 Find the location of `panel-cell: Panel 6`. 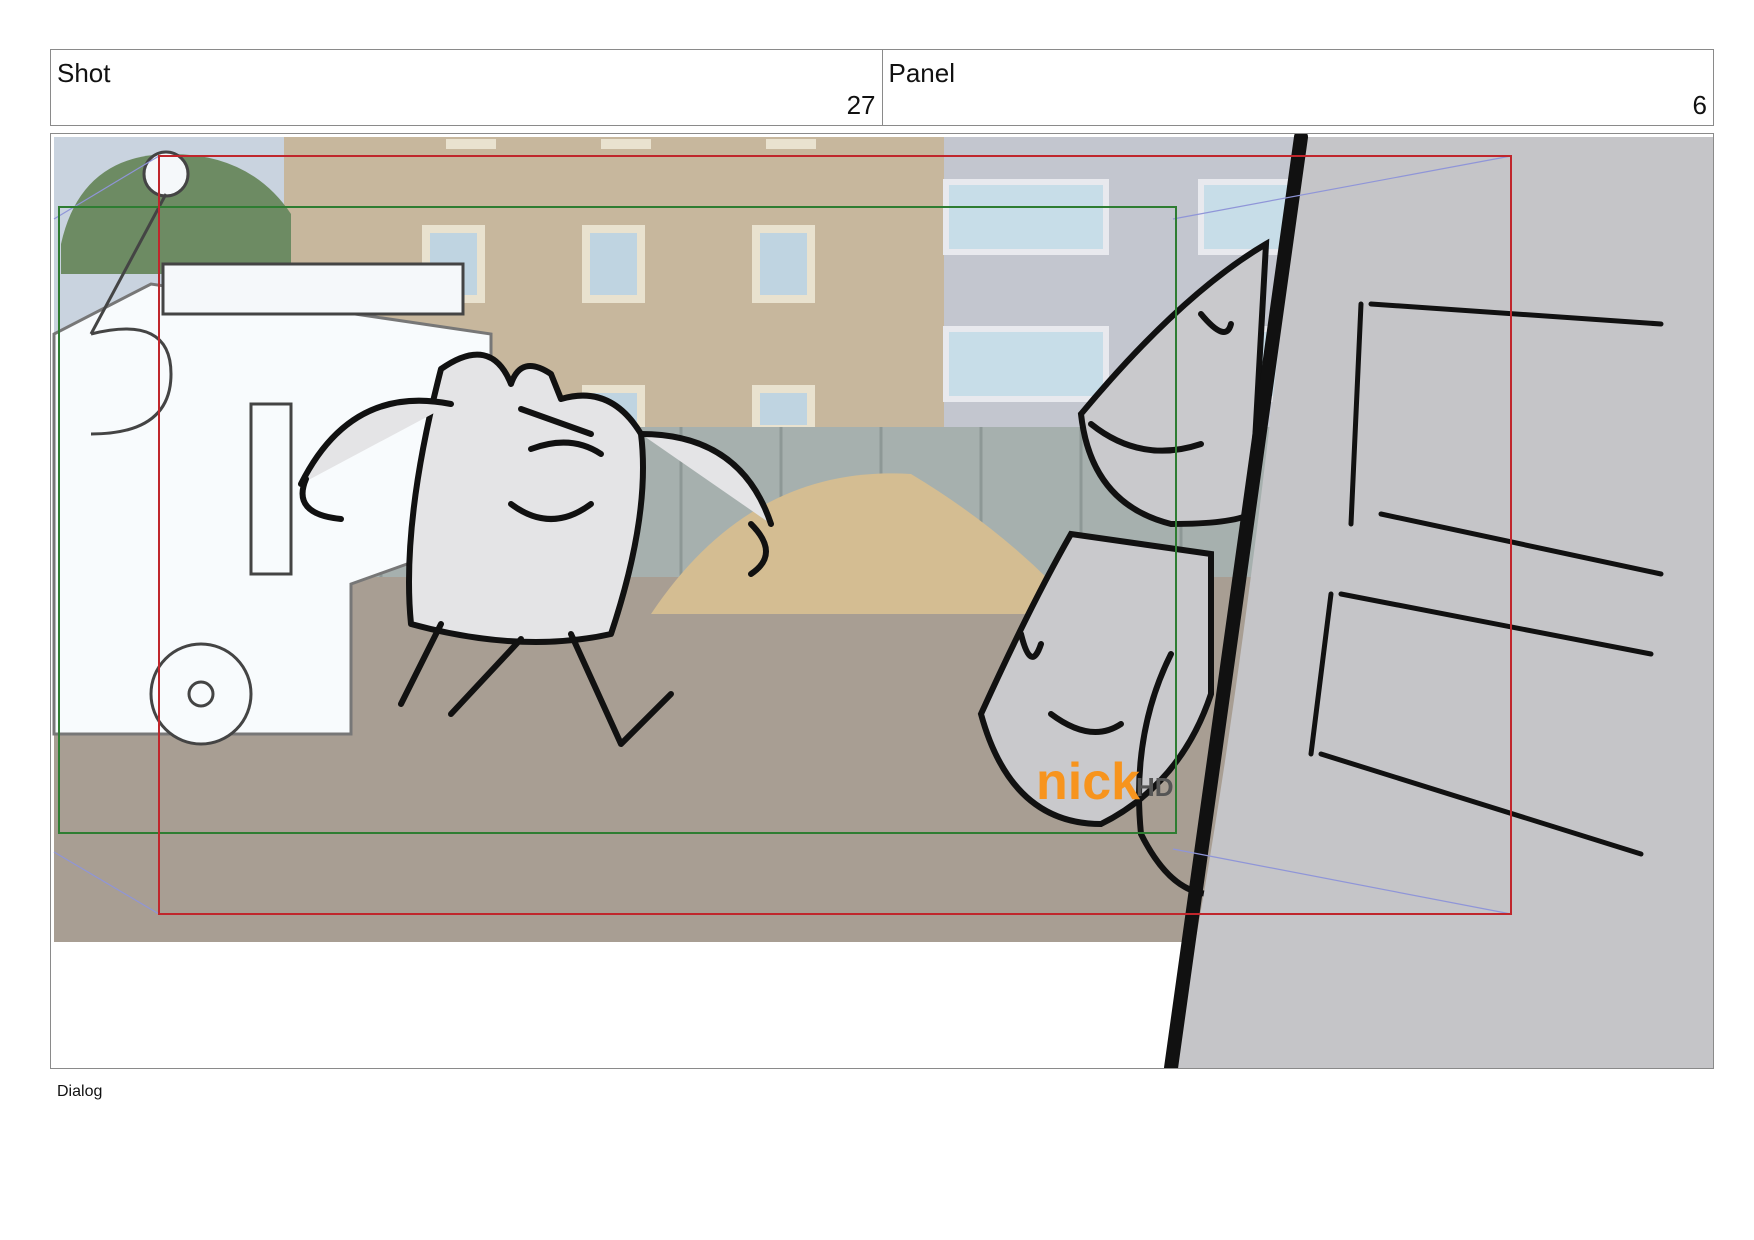

panel-cell: Panel 6 is located at coordinates (1297, 87).